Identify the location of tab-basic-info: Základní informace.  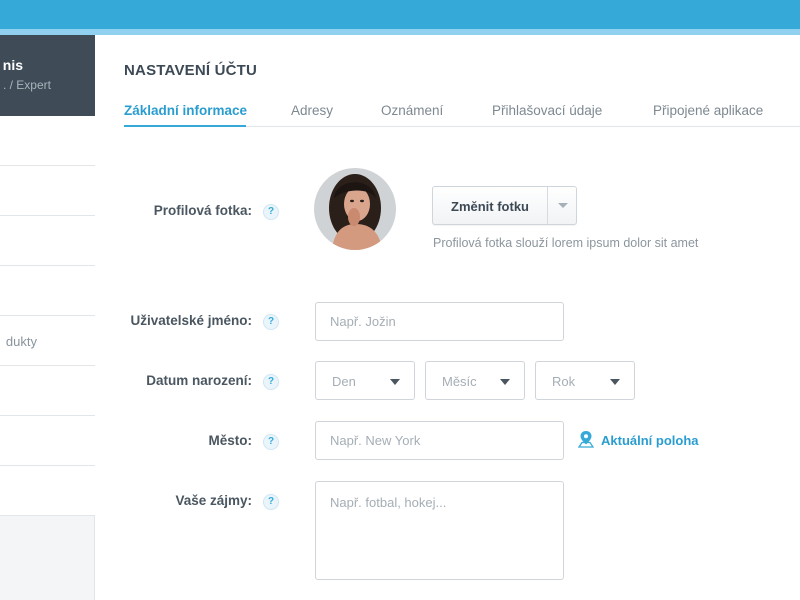
(185, 110).